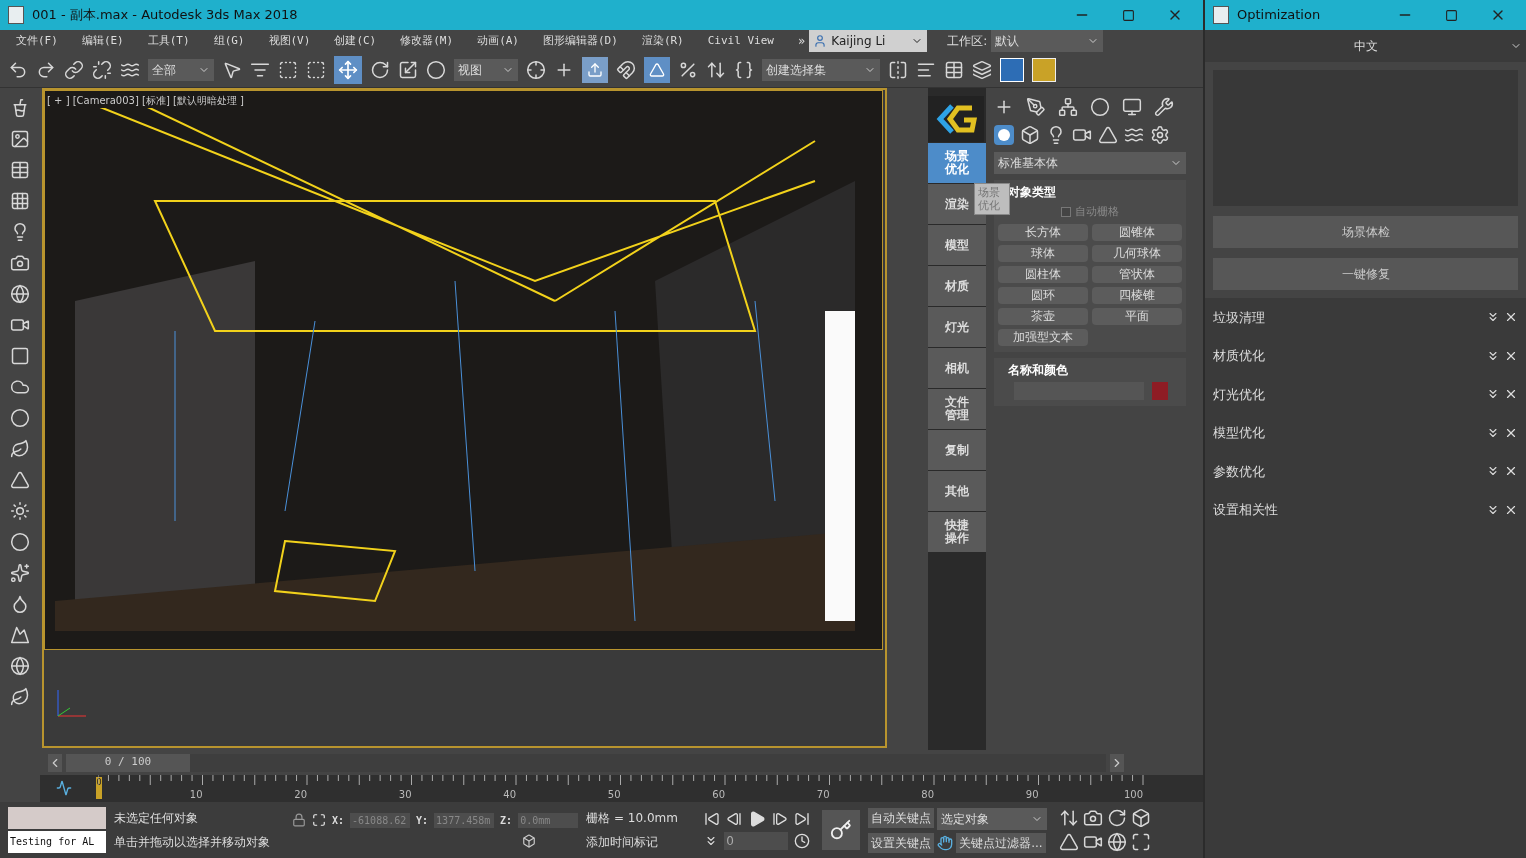 This screenshot has height=858, width=1526. What do you see at coordinates (229, 41) in the screenshot?
I see `menu-item: 组(G)` at bounding box center [229, 41].